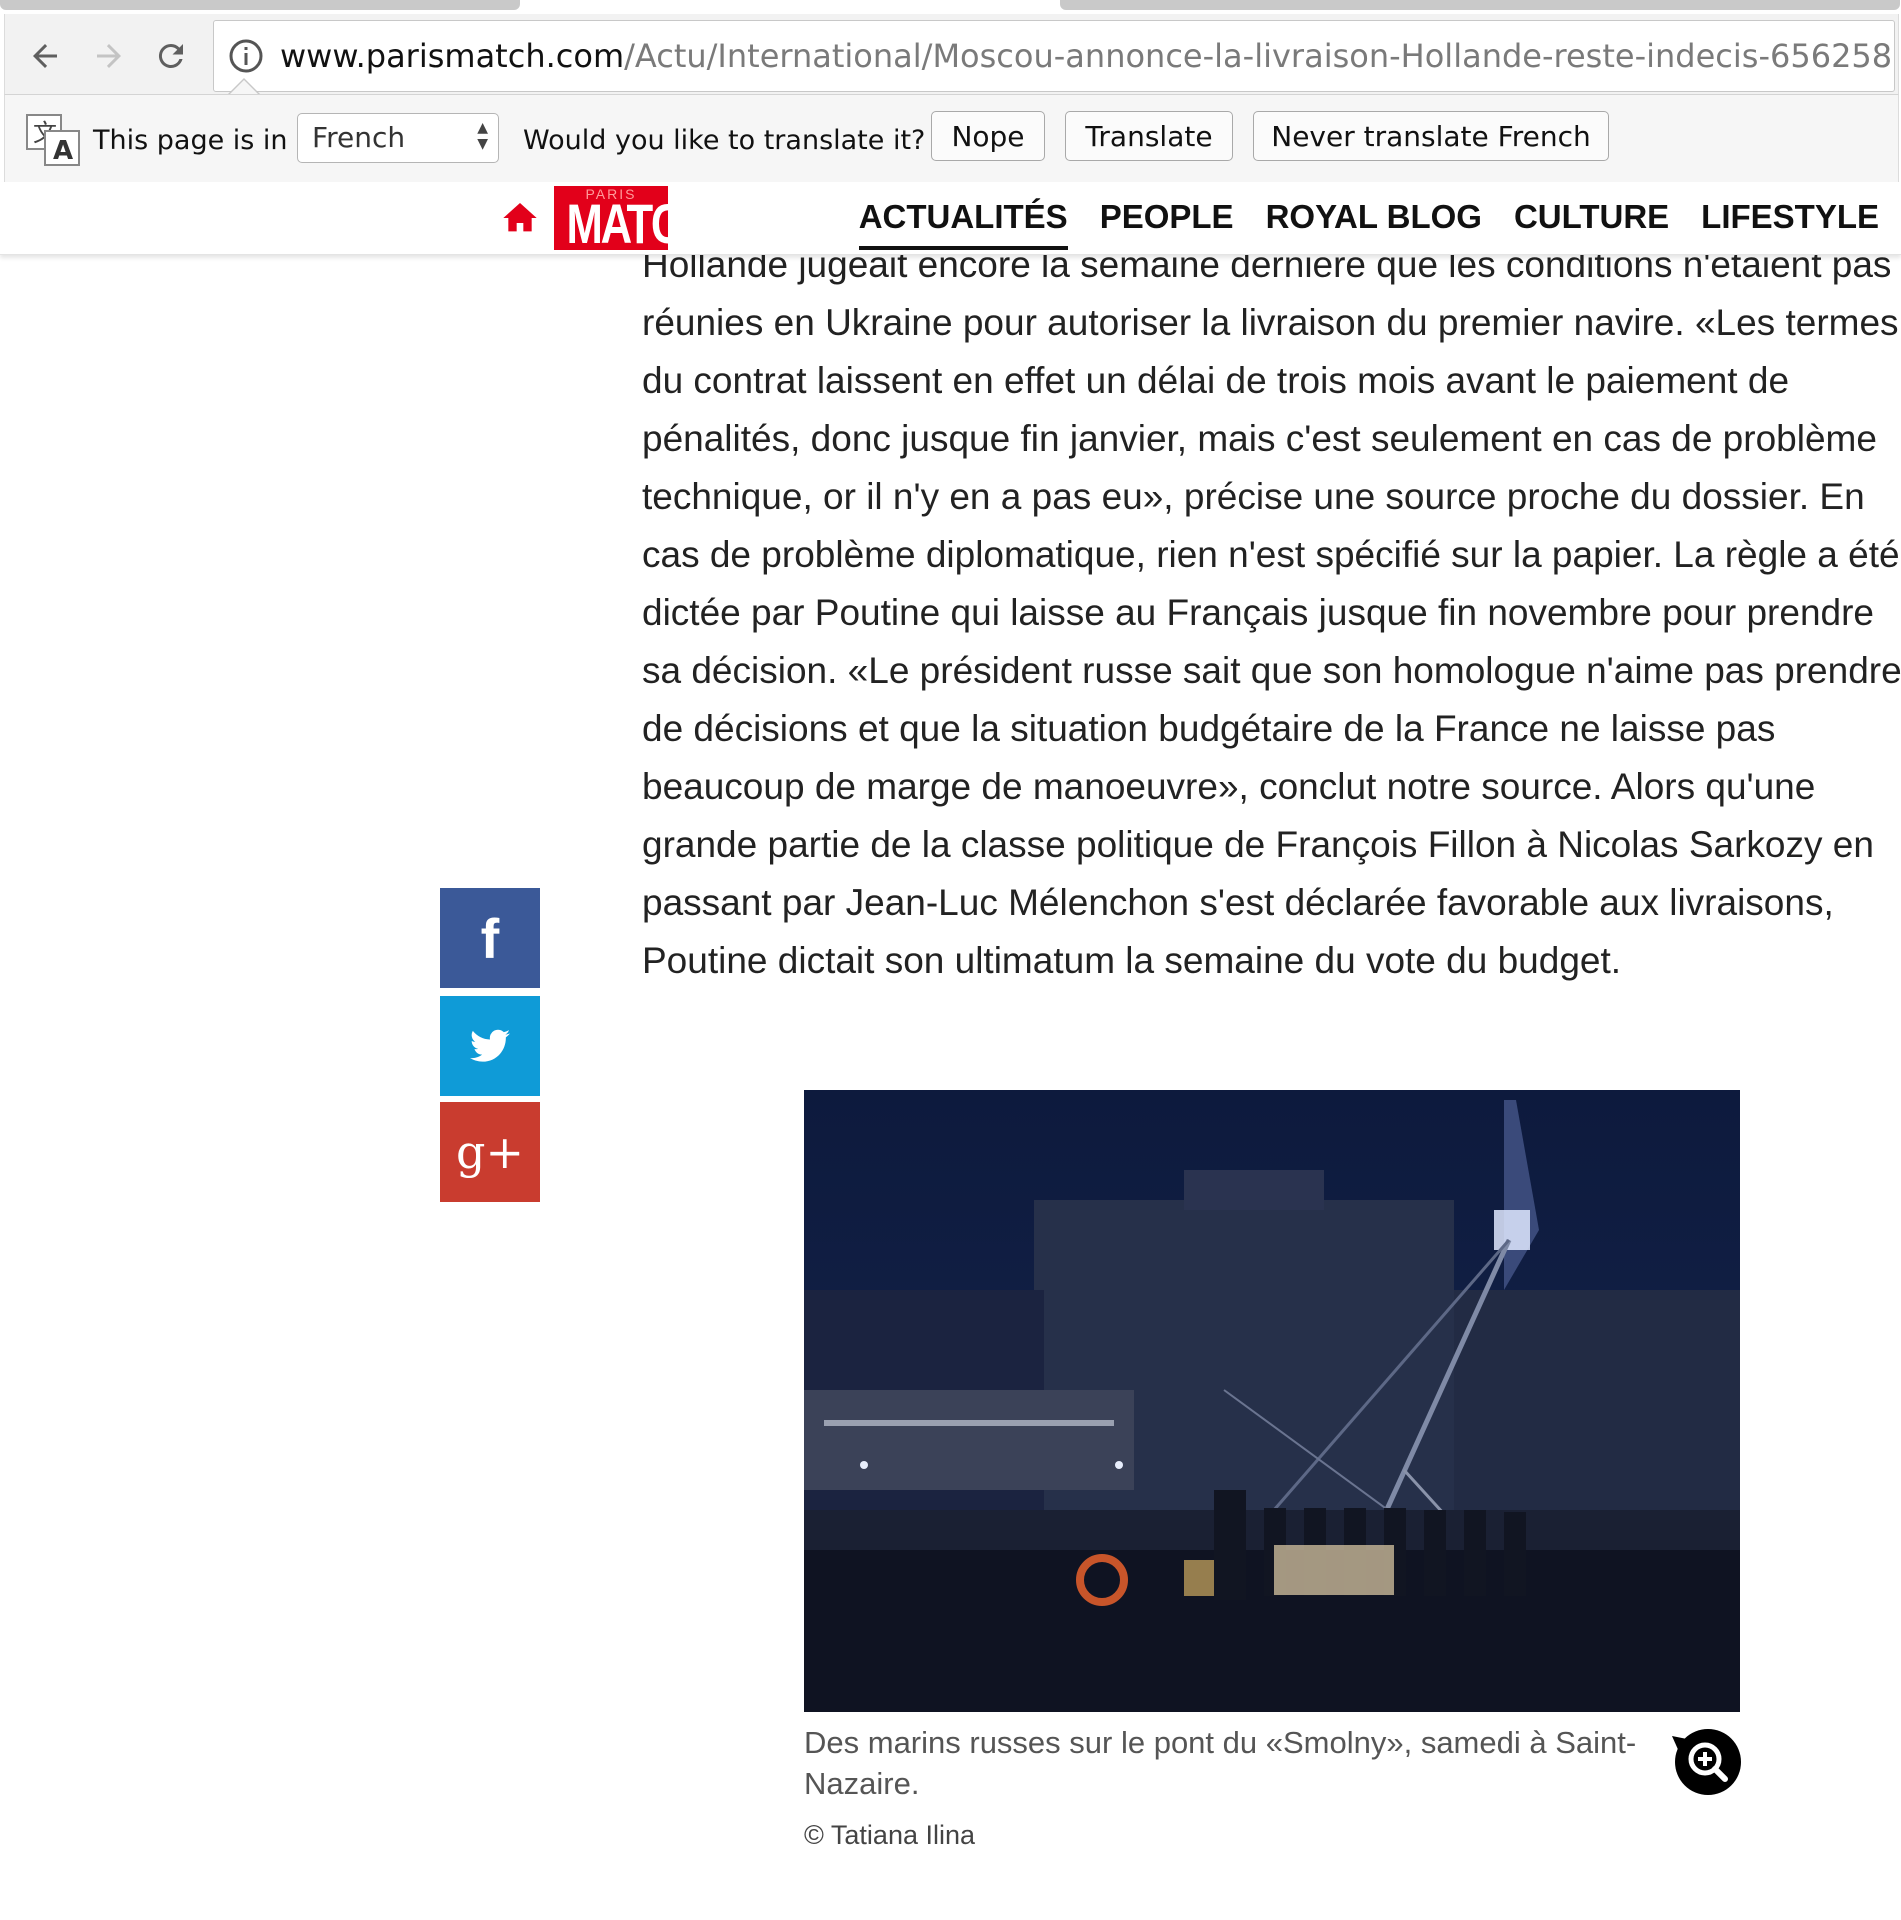 The height and width of the screenshot is (1920, 1901). Describe the element at coordinates (520, 218) in the screenshot. I see `home-icon` at that location.